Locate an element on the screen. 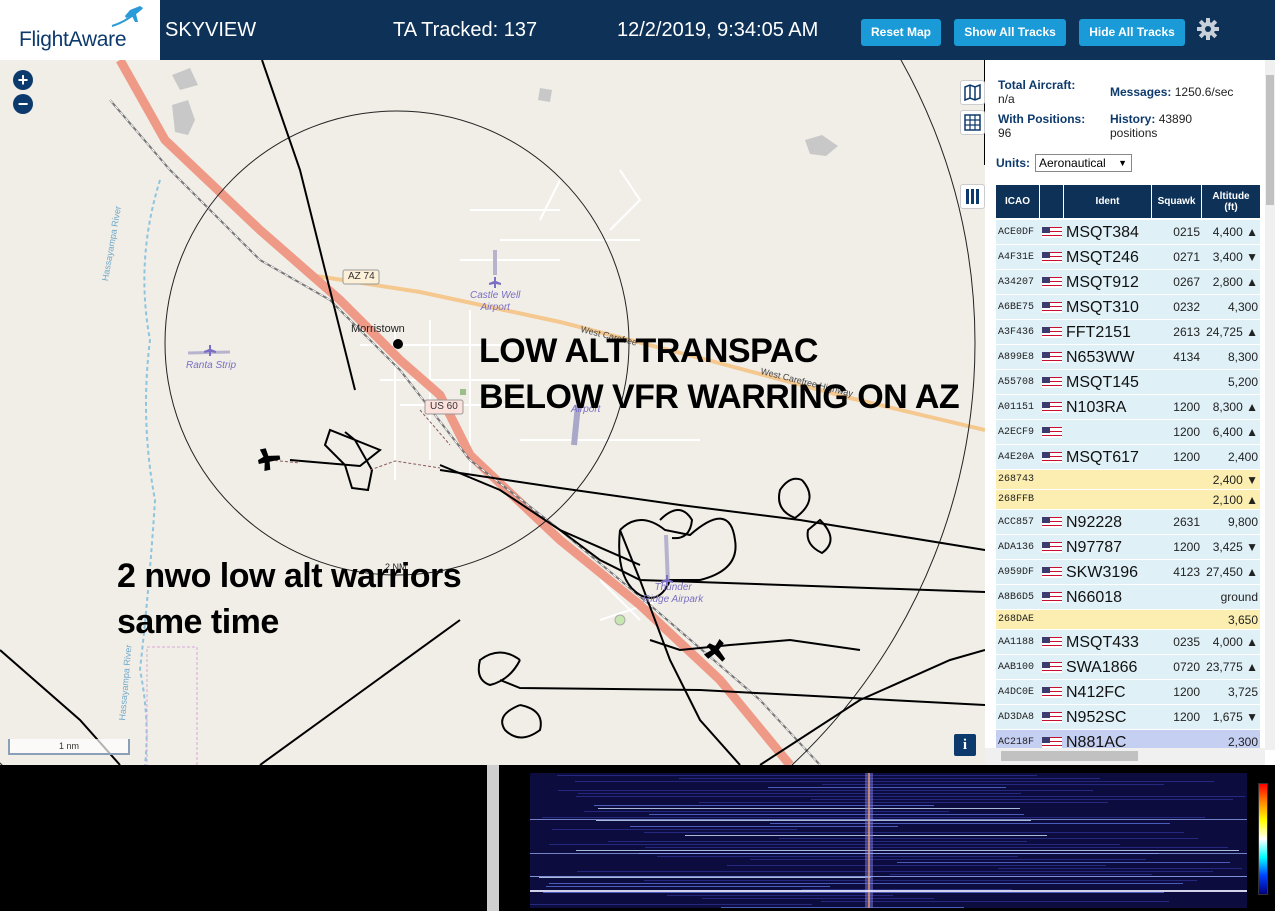 Image resolution: width=1275 pixels, height=911 pixels. panel-horizontal-scroll-thumb is located at coordinates (1069, 756).